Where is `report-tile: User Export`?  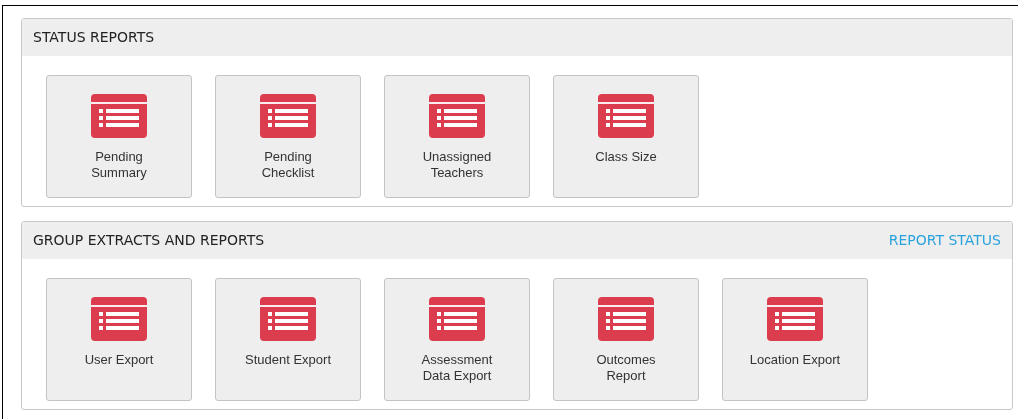 report-tile: User Export is located at coordinates (119, 339).